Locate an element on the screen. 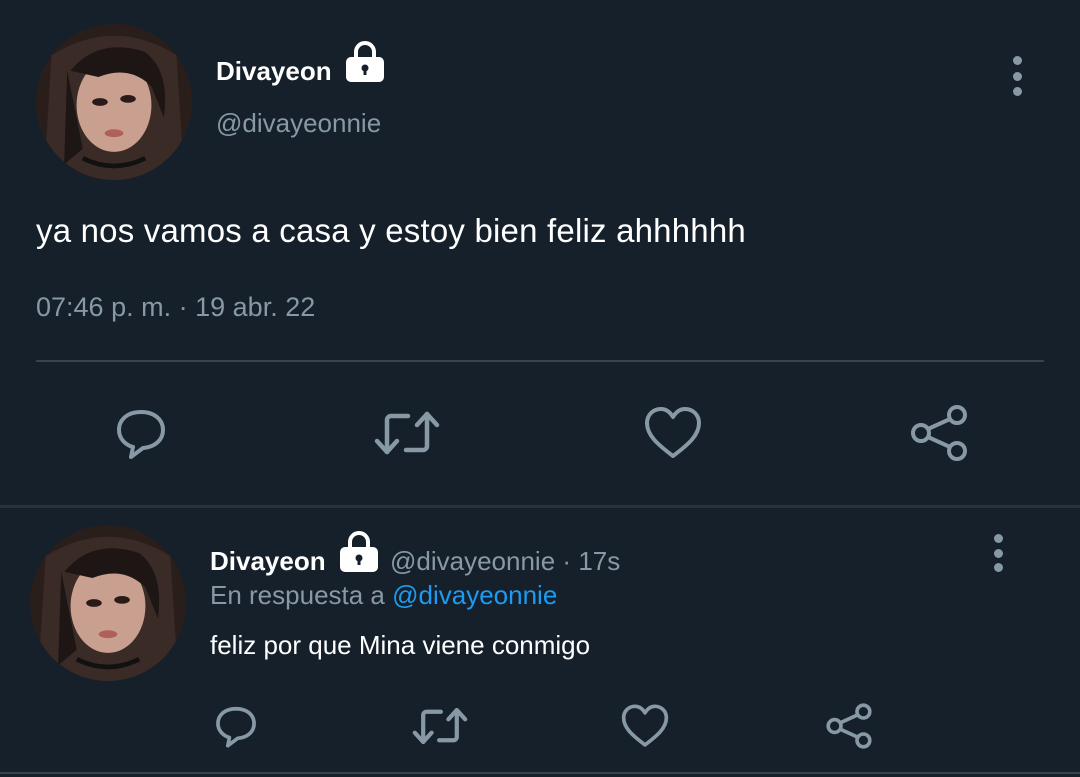  reply-share-button is located at coordinates (849, 726).